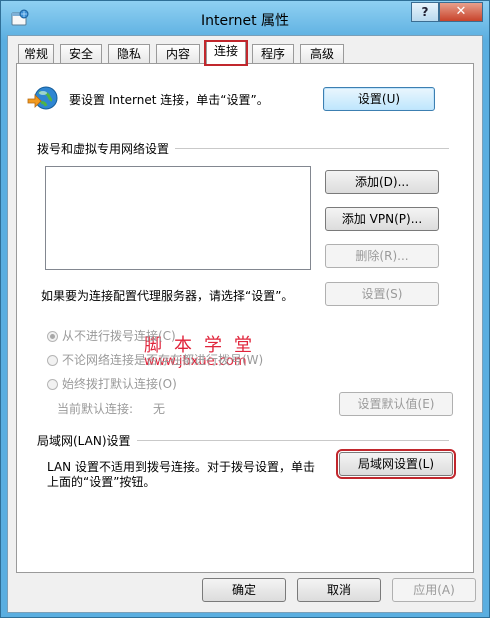 This screenshot has height=618, width=490. What do you see at coordinates (379, 99) in the screenshot?
I see `setup-button: 设置(U)` at bounding box center [379, 99].